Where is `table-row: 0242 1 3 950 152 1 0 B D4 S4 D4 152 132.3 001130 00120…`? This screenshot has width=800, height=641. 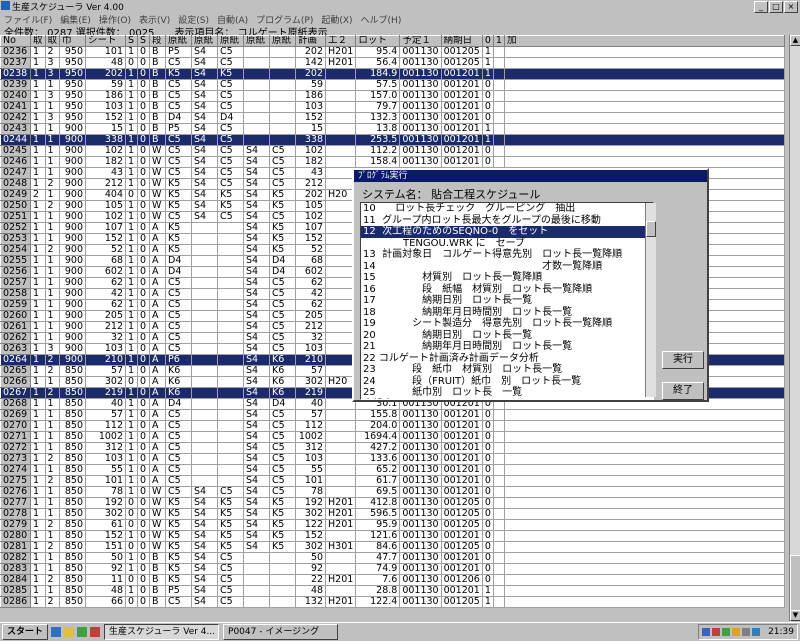
table-row: 0242 1 3 950 152 1 0 B D4 S4 D4 152 132.3 001130 00120… is located at coordinates (392, 118).